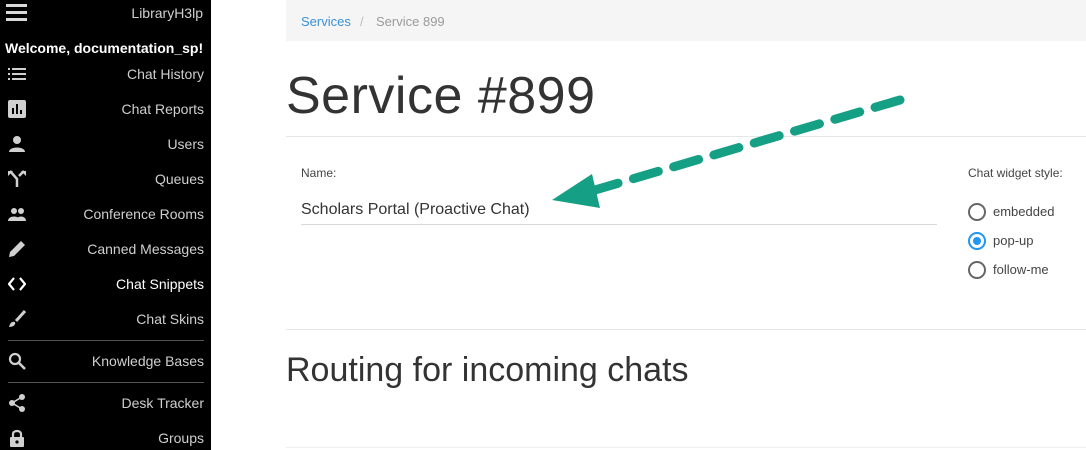  What do you see at coordinates (160, 284) in the screenshot?
I see `sidebar-item-label: Chat Snippets` at bounding box center [160, 284].